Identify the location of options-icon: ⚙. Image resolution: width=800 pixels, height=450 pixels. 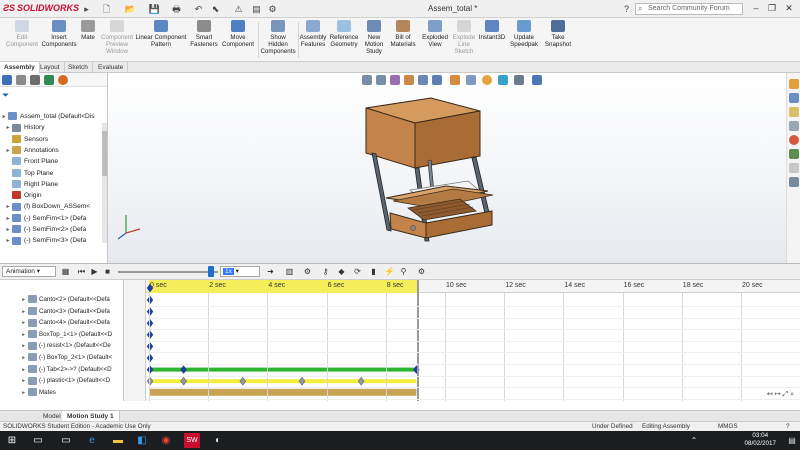
(272, 9).